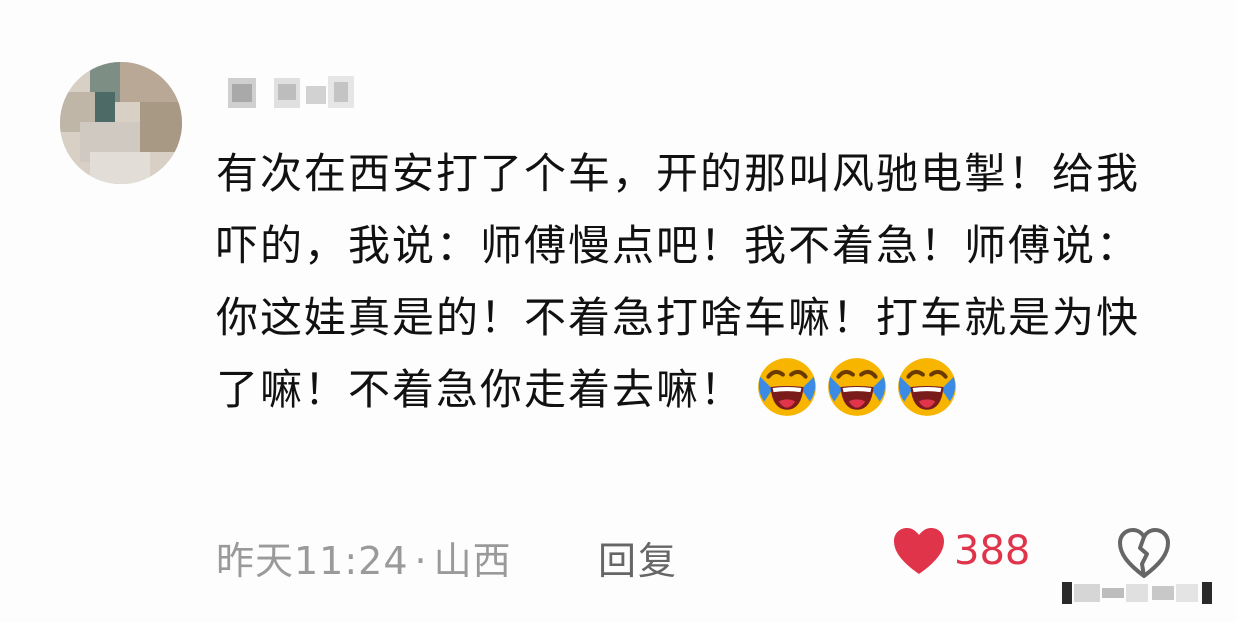 The image size is (1236, 622). I want to click on comment-footer: 昨天11:24 · 山西 回复 388, so click(716, 556).